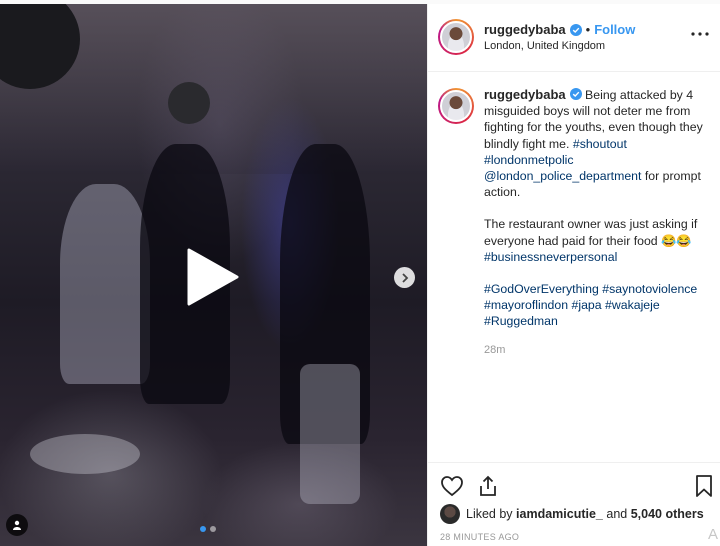 This screenshot has height=546, width=720. Describe the element at coordinates (525, 29) in the screenshot. I see `username-link: ruggedybaba` at that location.